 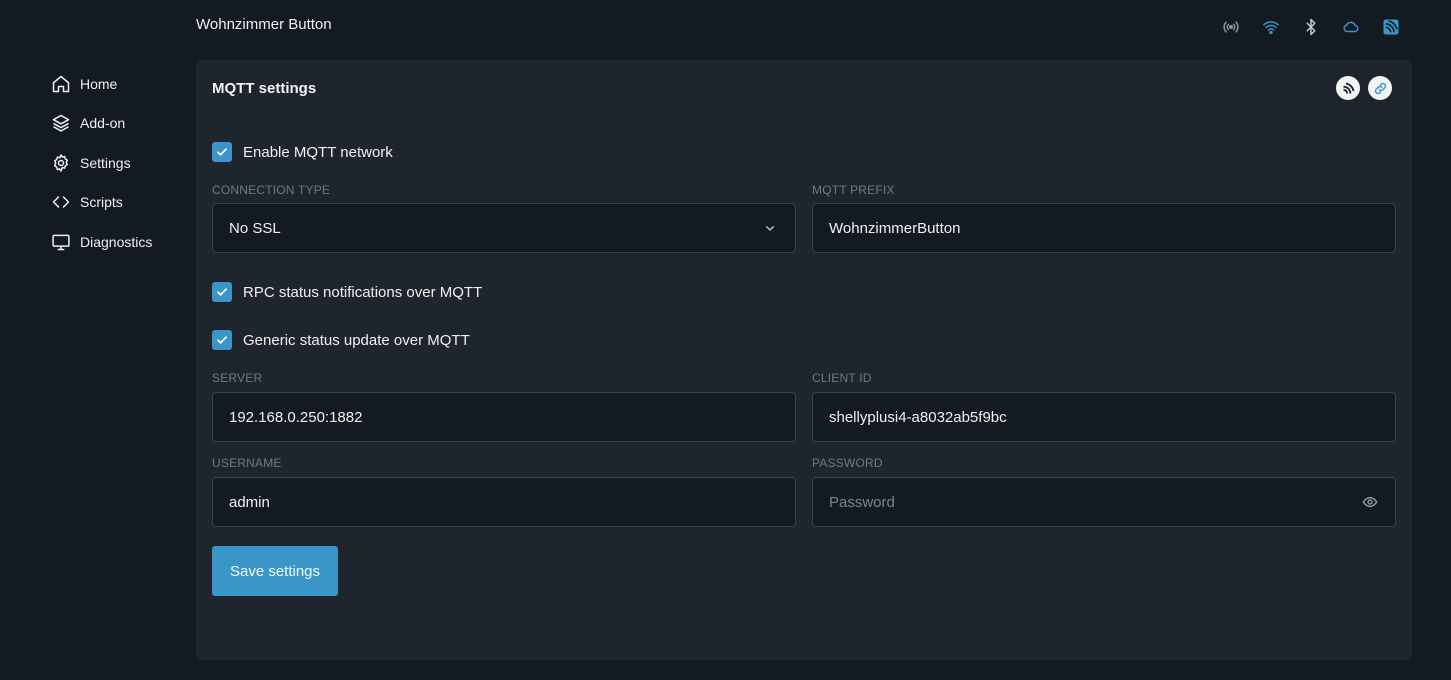 What do you see at coordinates (296, 417) in the screenshot?
I see `server-value: 192.168.0.250:1882` at bounding box center [296, 417].